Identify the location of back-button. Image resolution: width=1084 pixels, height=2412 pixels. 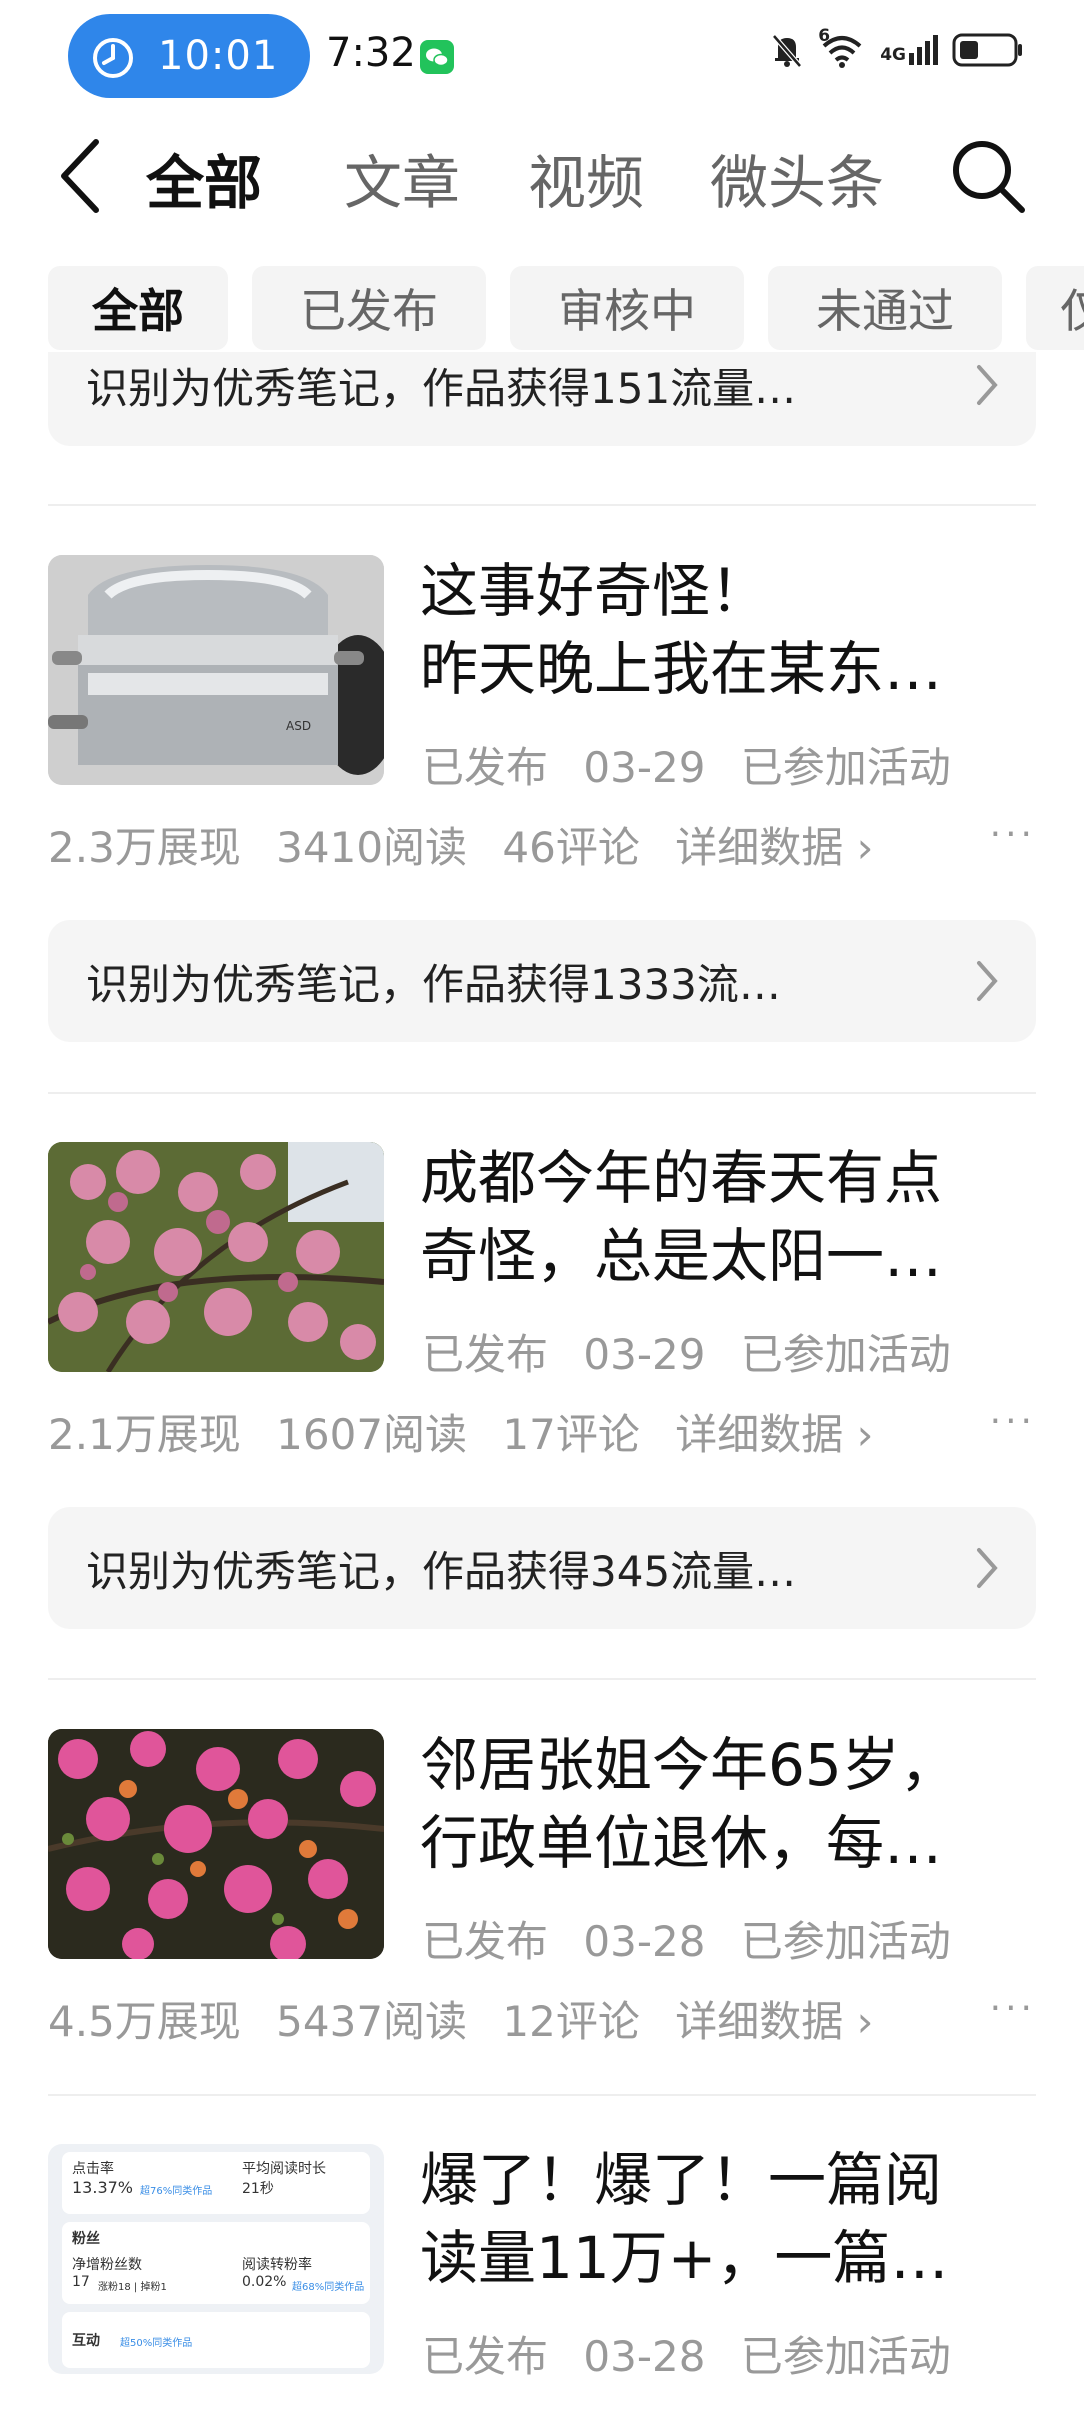
(82, 176).